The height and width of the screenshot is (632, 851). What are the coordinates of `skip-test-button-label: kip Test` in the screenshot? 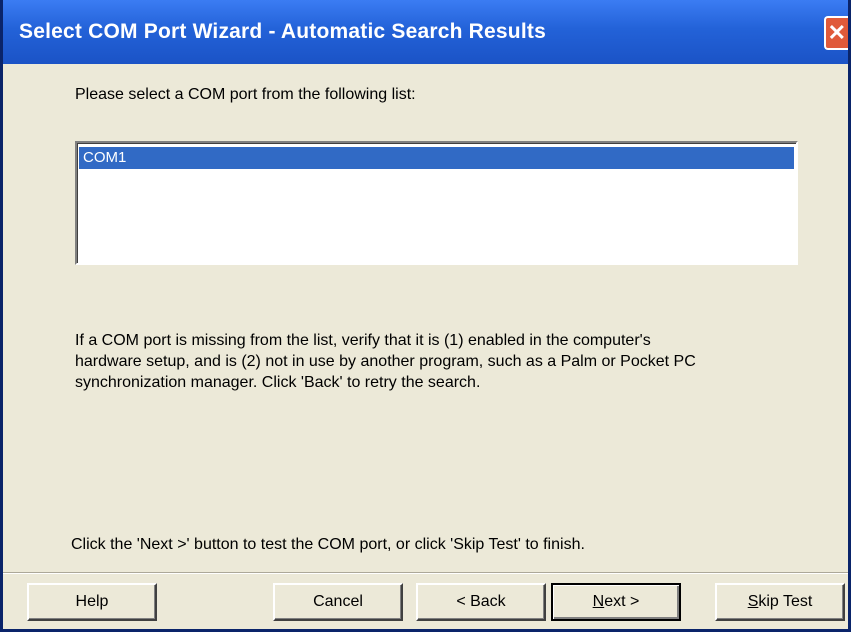 It's located at (785, 601).